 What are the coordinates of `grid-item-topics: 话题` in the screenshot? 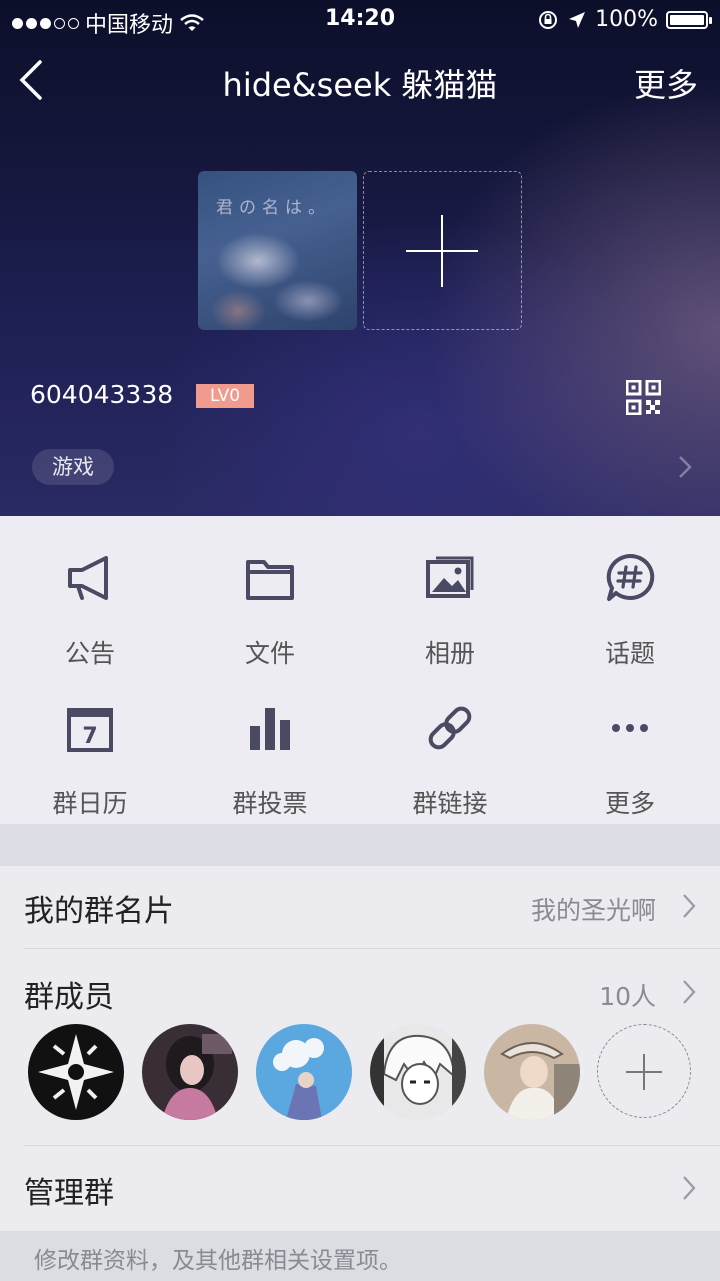 It's located at (630, 608).